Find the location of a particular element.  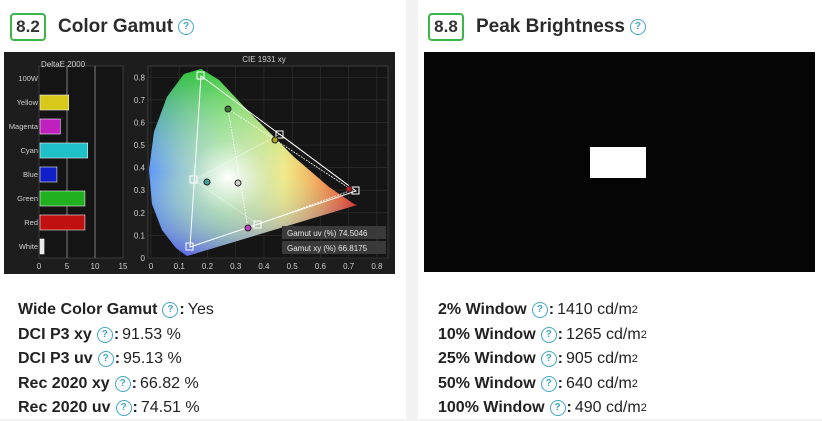

cie-x-tick-label: 0.4 is located at coordinates (264, 266).